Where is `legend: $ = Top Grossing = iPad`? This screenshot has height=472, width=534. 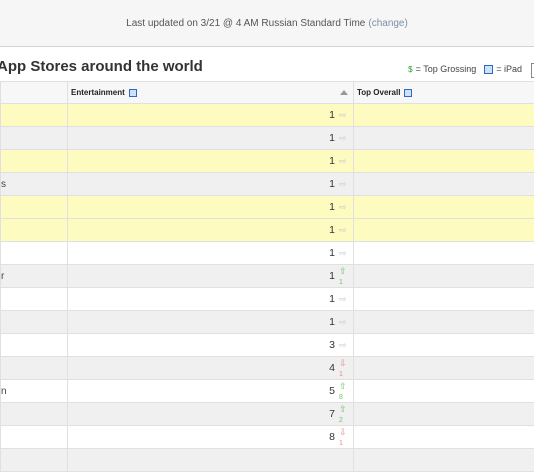
legend: $ = Top Grossing = iPad is located at coordinates (465, 69).